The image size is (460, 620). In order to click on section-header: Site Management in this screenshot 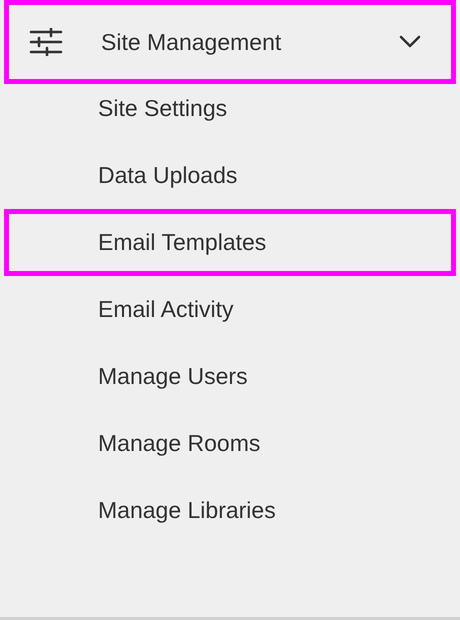, I will do `click(230, 42)`.